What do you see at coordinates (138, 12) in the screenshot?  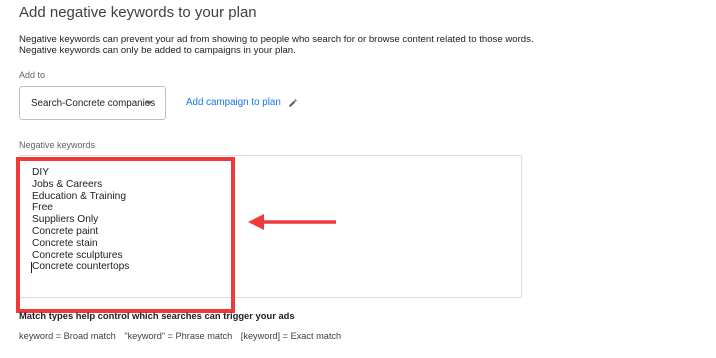 I see `page-title: Add negative keywords to your plan` at bounding box center [138, 12].